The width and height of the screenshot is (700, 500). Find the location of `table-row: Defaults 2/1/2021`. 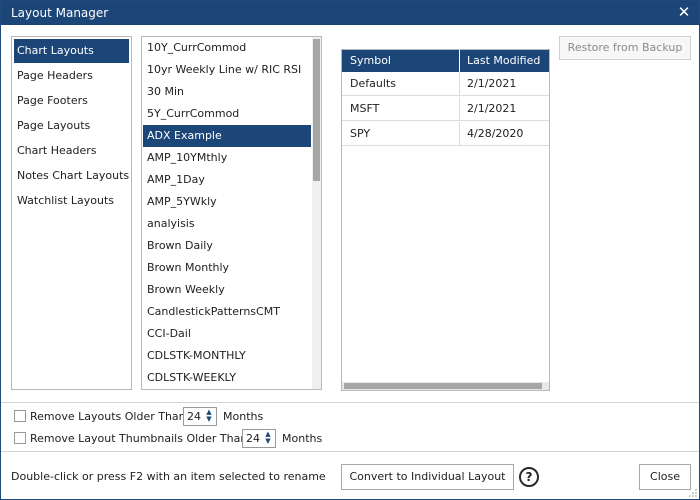

table-row: Defaults 2/1/2021 is located at coordinates (445, 84).